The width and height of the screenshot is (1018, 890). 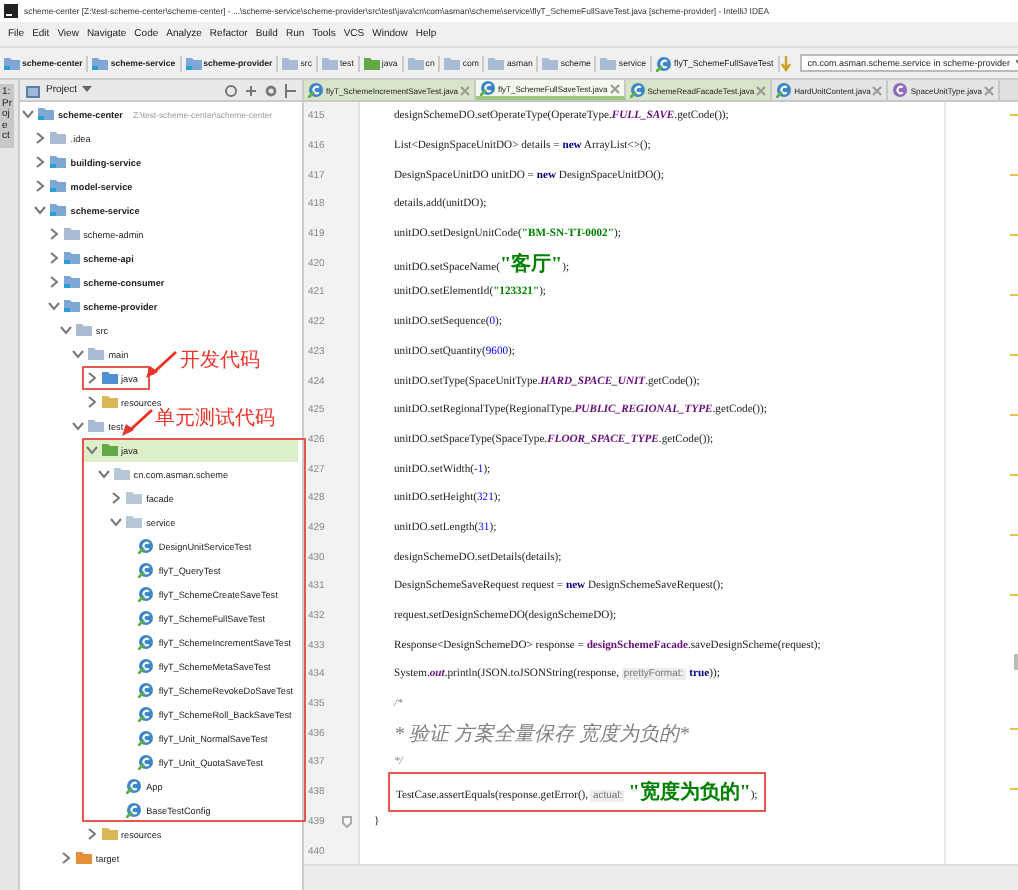 What do you see at coordinates (86, 90) in the screenshot?
I see `dropdown-arrow-icon` at bounding box center [86, 90].